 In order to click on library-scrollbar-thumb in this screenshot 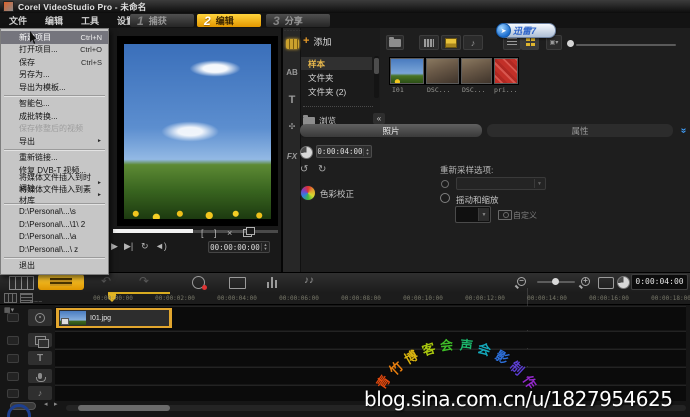, I will do `click(376, 66)`.